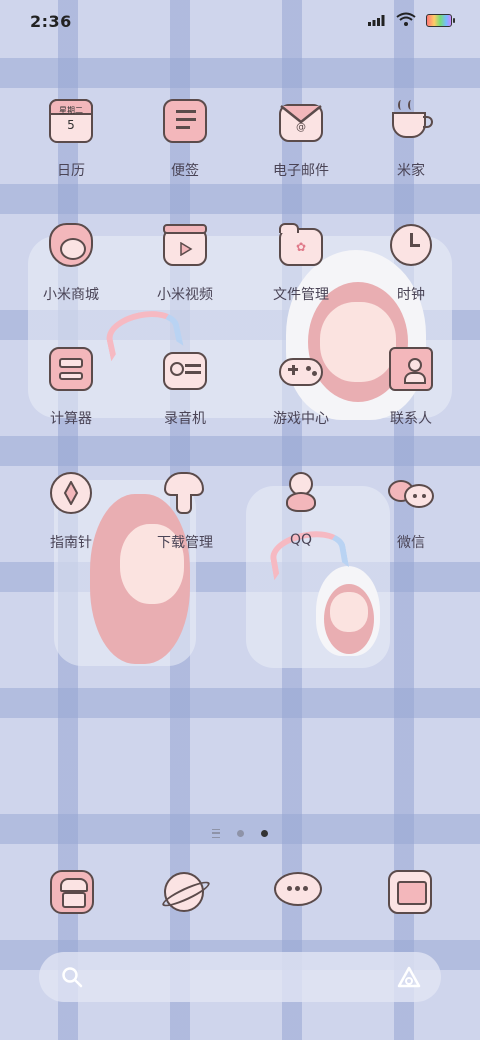 The height and width of the screenshot is (1040, 480). I want to click on app-label: 文件管理, so click(301, 295).